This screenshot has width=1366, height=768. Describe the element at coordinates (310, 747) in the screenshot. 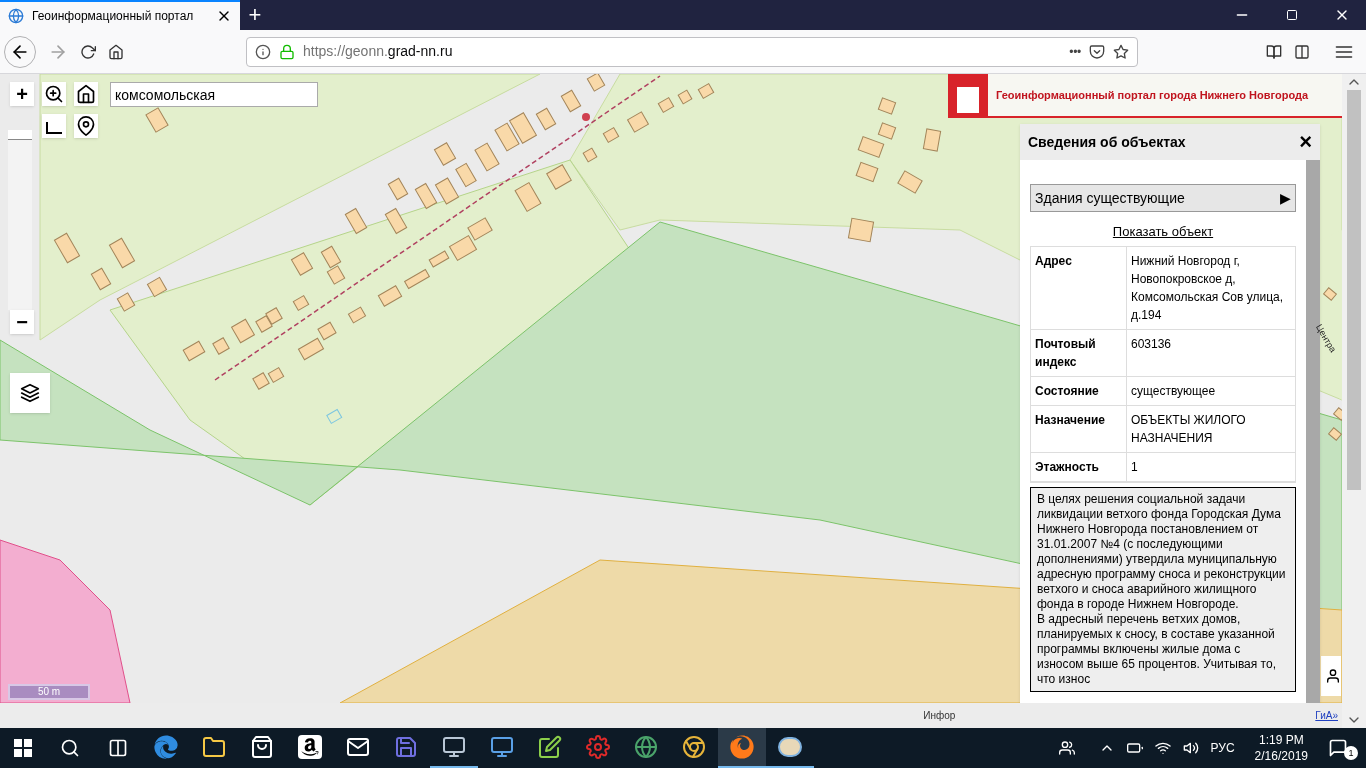

I see `letter-a-icon` at that location.